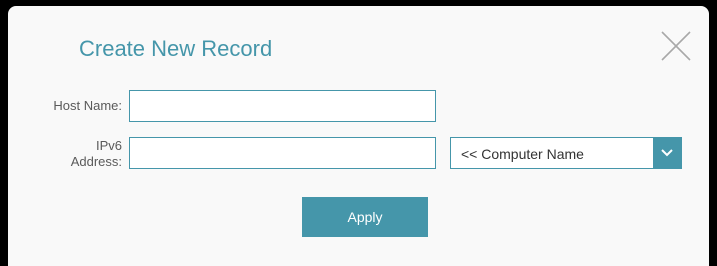 The width and height of the screenshot is (717, 266). I want to click on chevron-down-icon, so click(667, 153).